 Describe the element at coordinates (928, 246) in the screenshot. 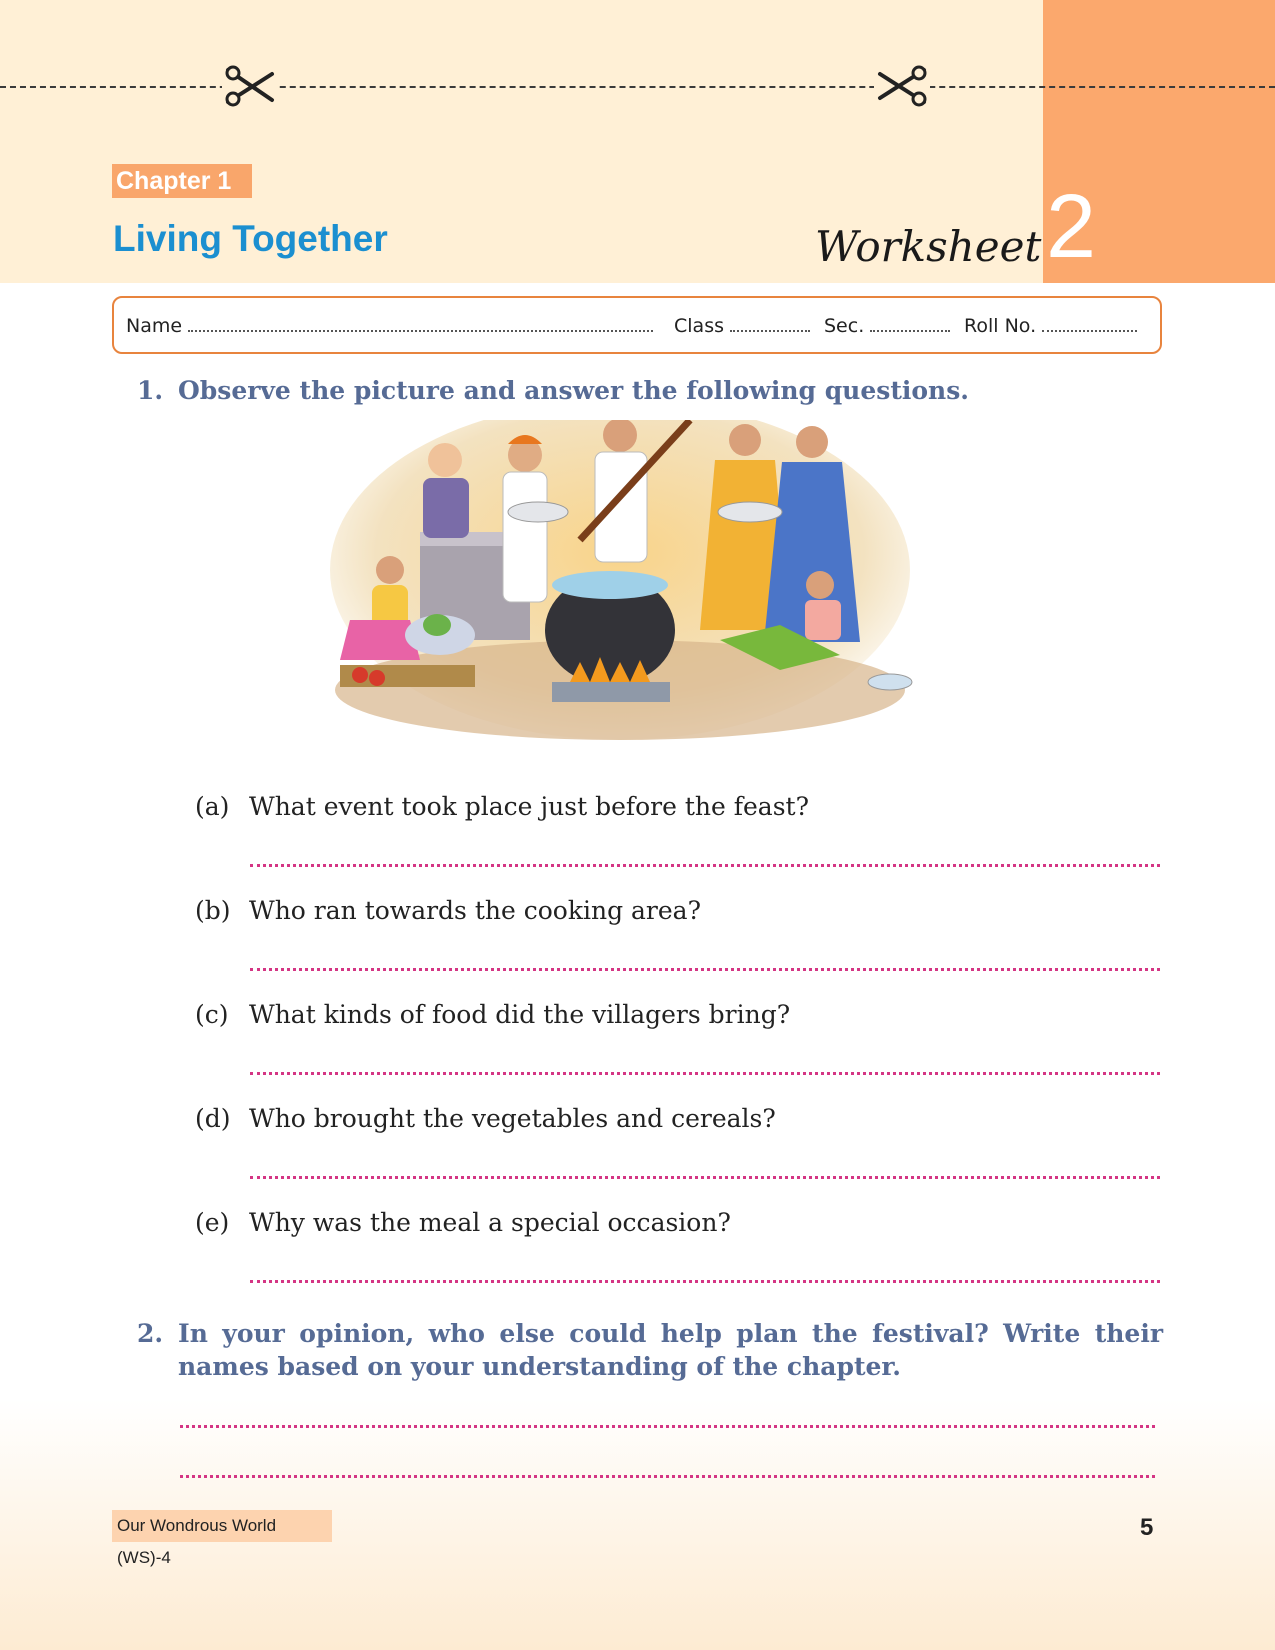

I see `worksheet-label: Worksheet` at that location.